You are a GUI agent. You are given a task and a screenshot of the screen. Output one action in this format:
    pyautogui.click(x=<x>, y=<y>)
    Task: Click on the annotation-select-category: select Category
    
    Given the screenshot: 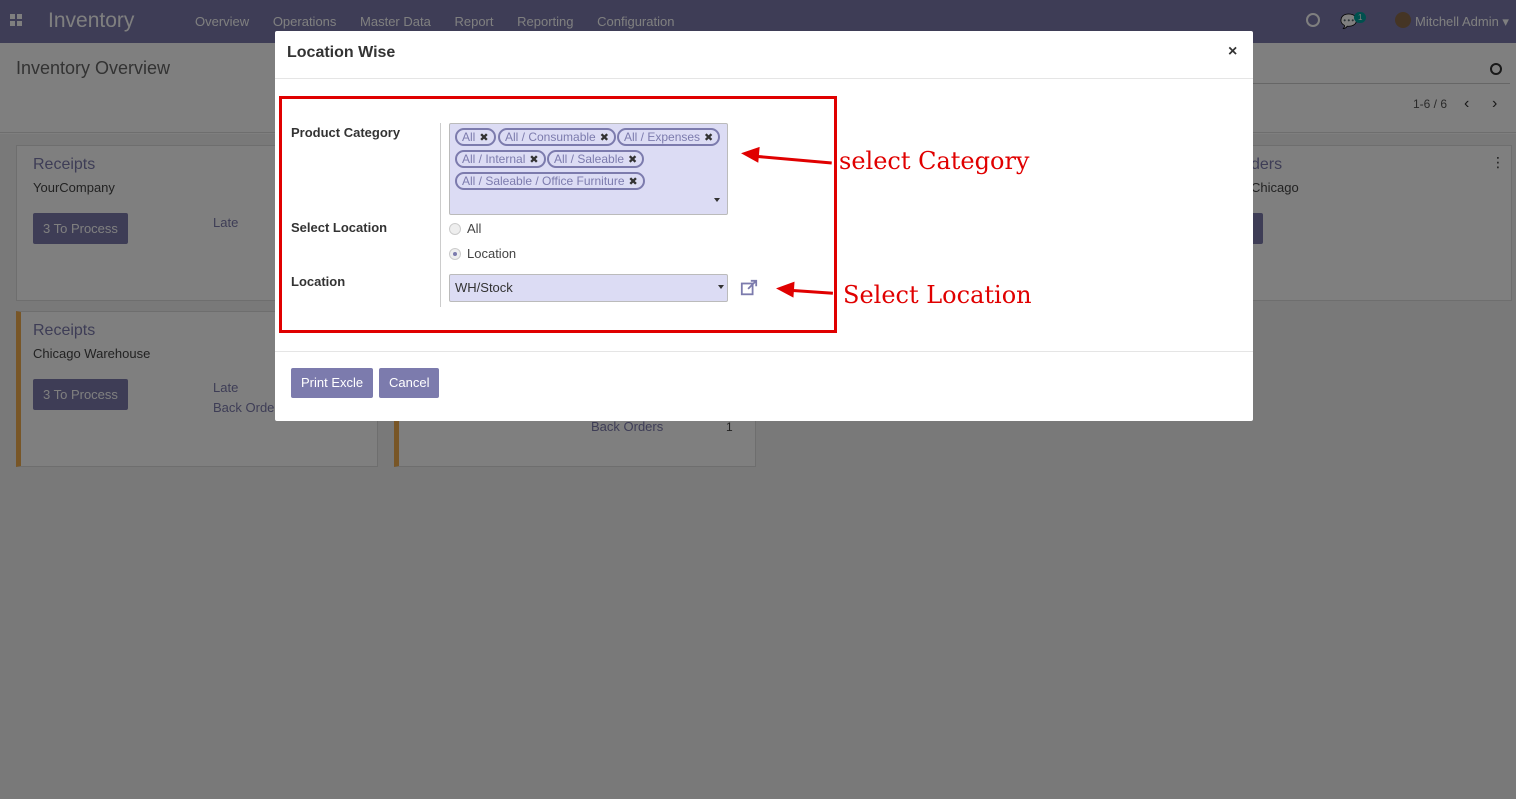 What is the action you would take?
    pyautogui.click(x=934, y=161)
    